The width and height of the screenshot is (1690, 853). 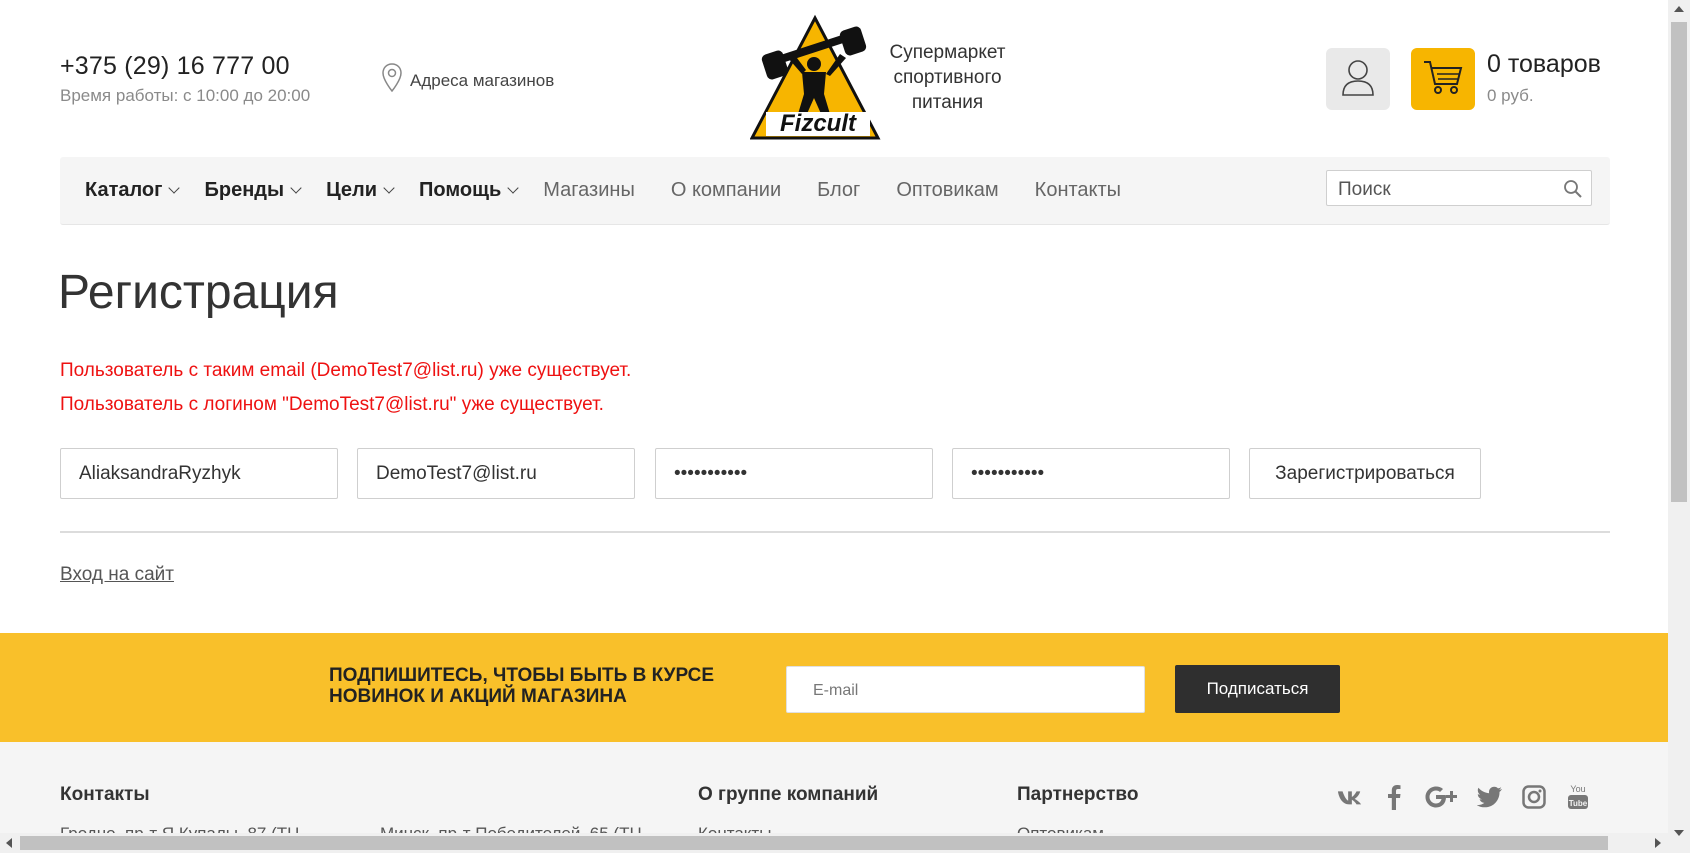 I want to click on svg-text: You, so click(x=1577, y=789).